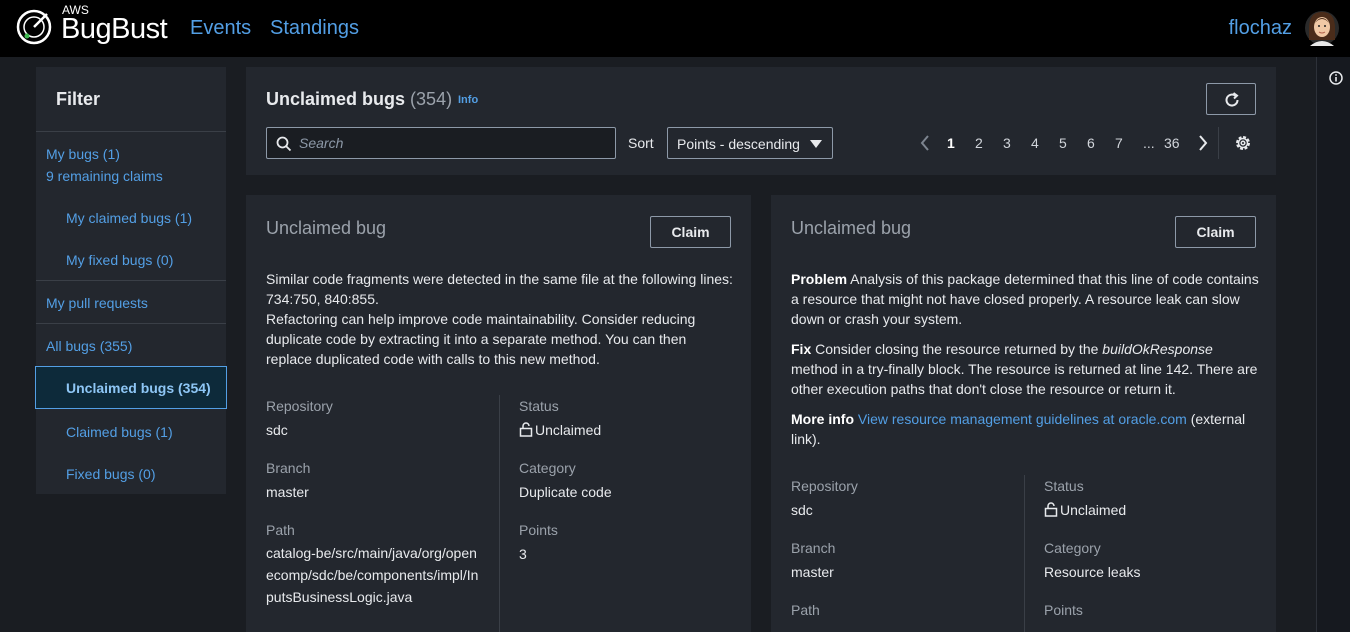 The height and width of the screenshot is (632, 1350). I want to click on search-input, so click(454, 143).